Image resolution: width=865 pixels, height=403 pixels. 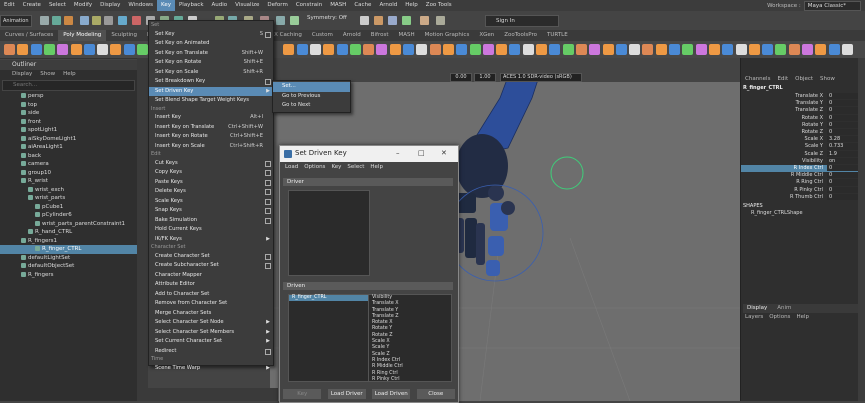 What do you see at coordinates (757, 79) in the screenshot?
I see `channel-menu-channels: Channels` at bounding box center [757, 79].